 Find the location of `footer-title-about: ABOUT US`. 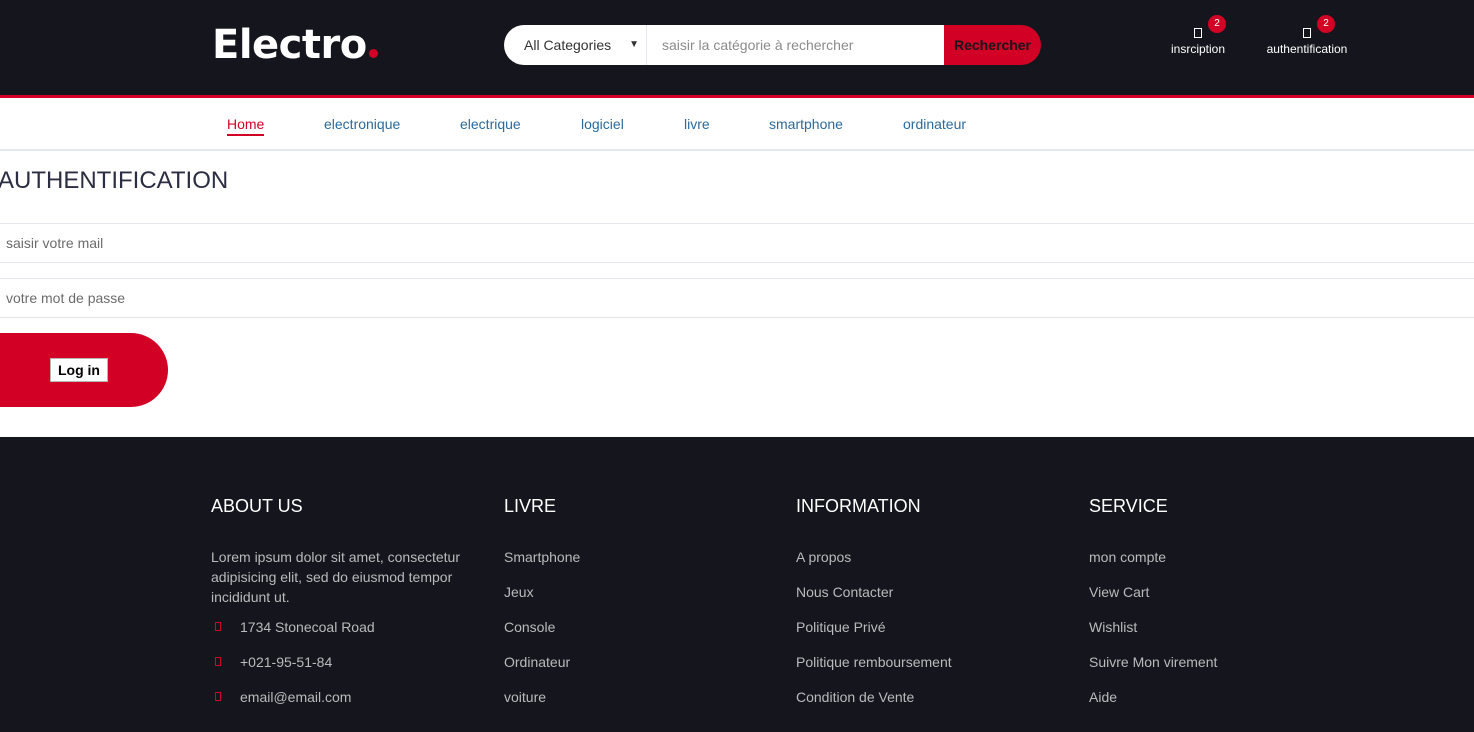

footer-title-about: ABOUT US is located at coordinates (257, 506).